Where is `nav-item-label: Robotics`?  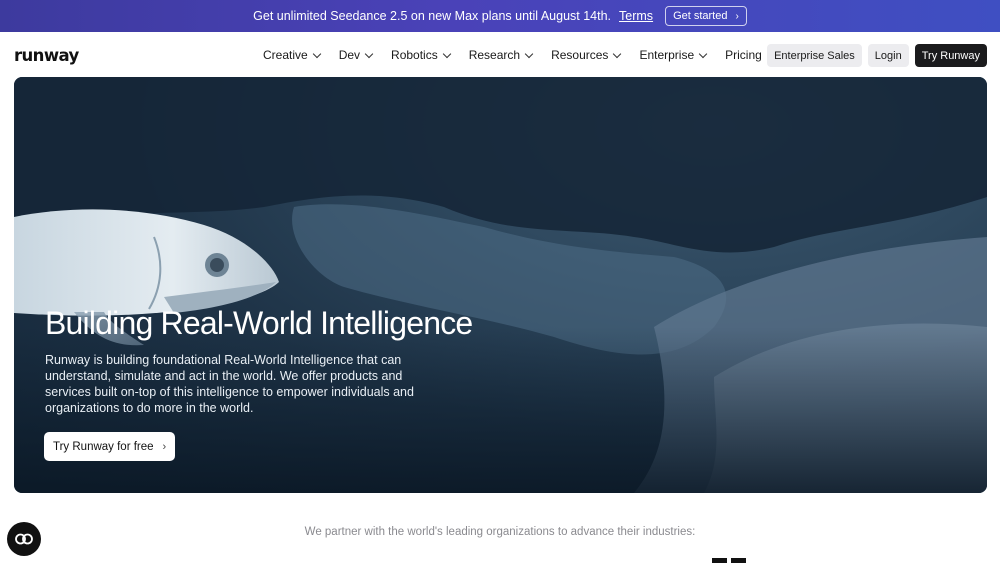
nav-item-label: Robotics is located at coordinates (414, 55).